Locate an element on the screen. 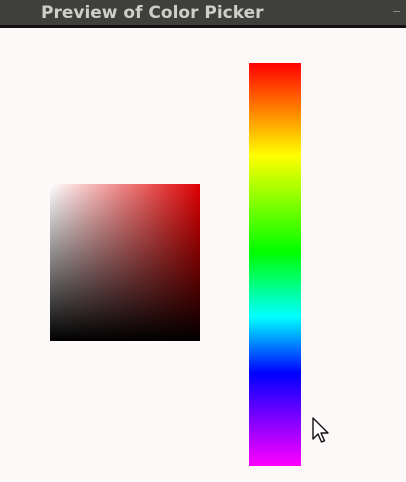 This screenshot has width=406, height=482. minimize-icon is located at coordinates (396, 11).